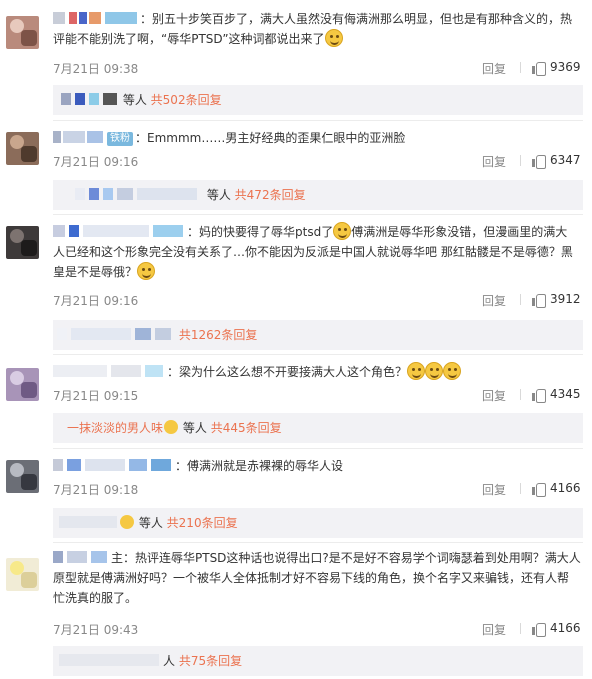 Image resolution: width=592 pixels, height=679 pixels. What do you see at coordinates (287, 372) in the screenshot?
I see `comment-text: ：梁为什么这么想不开要接满大人这个角色？` at bounding box center [287, 372].